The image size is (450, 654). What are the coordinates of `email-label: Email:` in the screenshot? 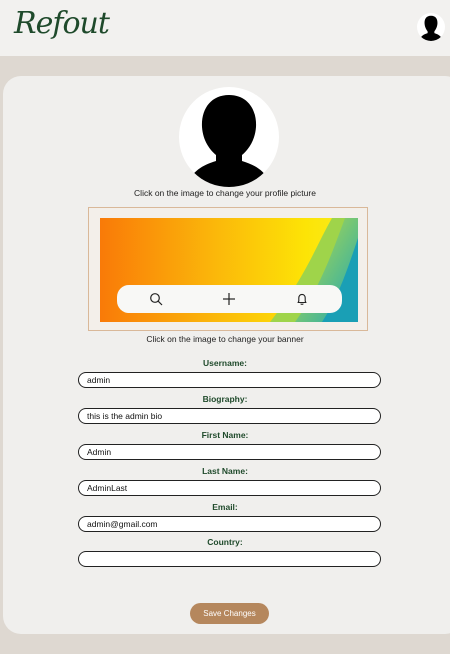 It's located at (225, 507).